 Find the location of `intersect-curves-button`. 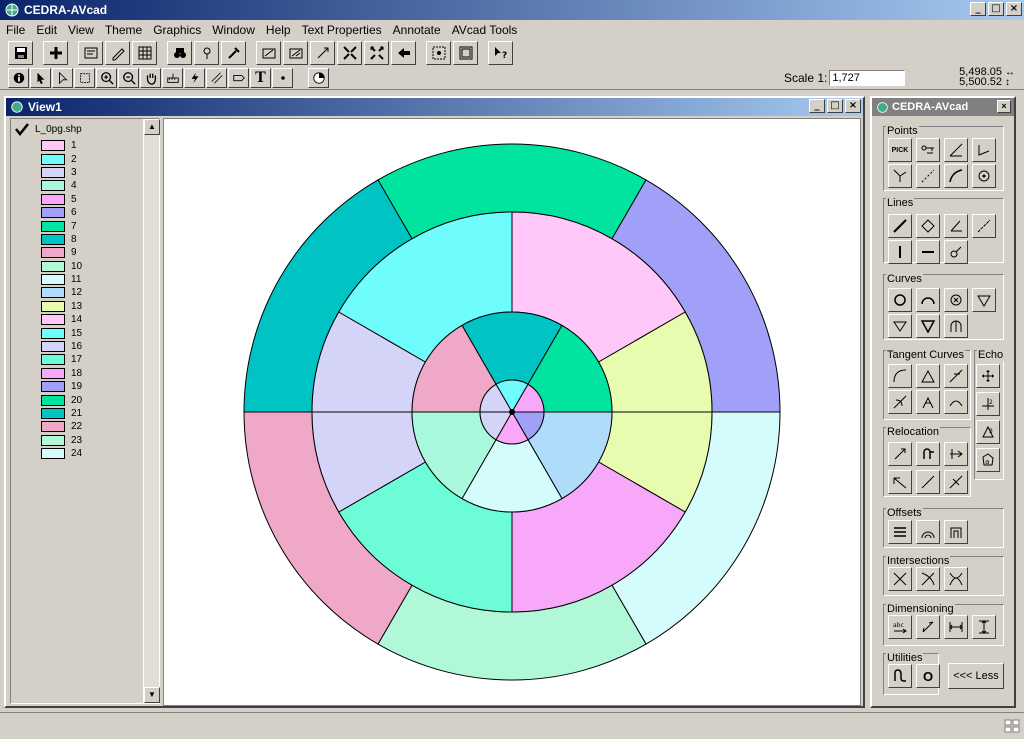

intersect-curves-button is located at coordinates (956, 579).